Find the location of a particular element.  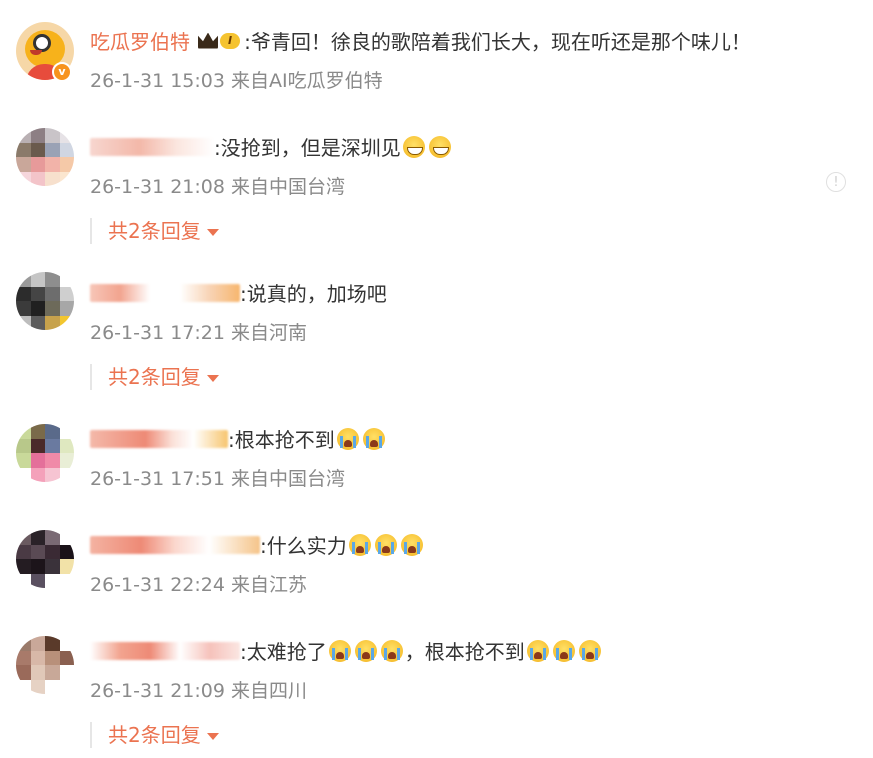

comment-text-continued: ，根本抢不到 is located at coordinates (464, 652).